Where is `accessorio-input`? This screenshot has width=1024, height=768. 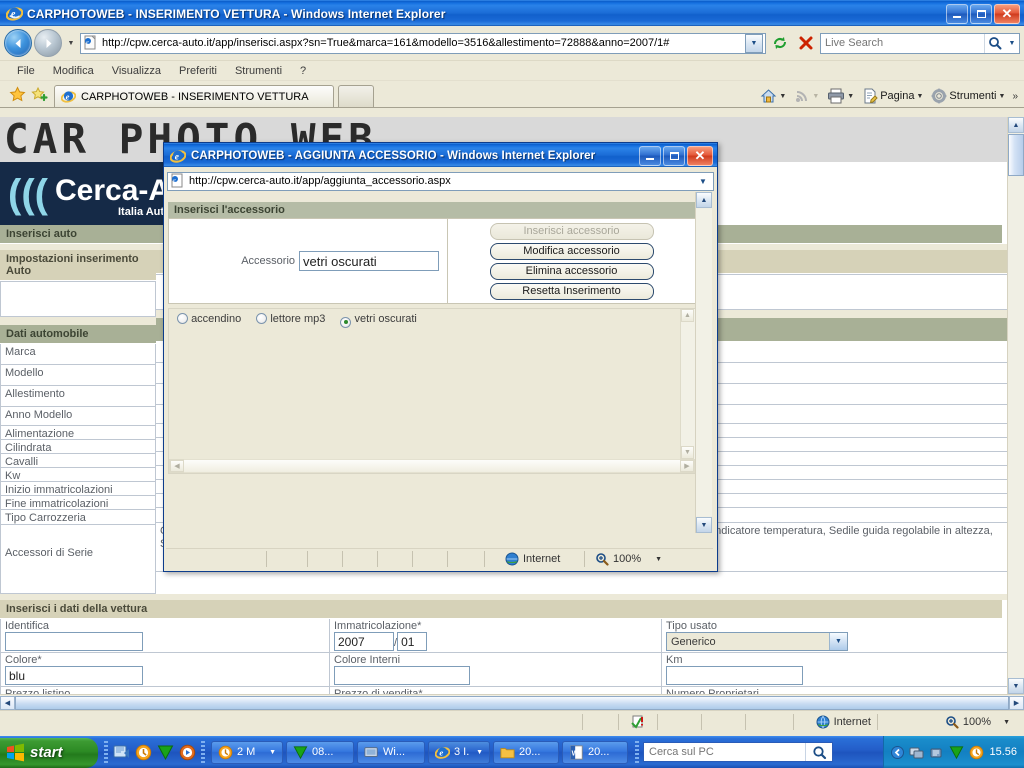 accessorio-input is located at coordinates (369, 261).